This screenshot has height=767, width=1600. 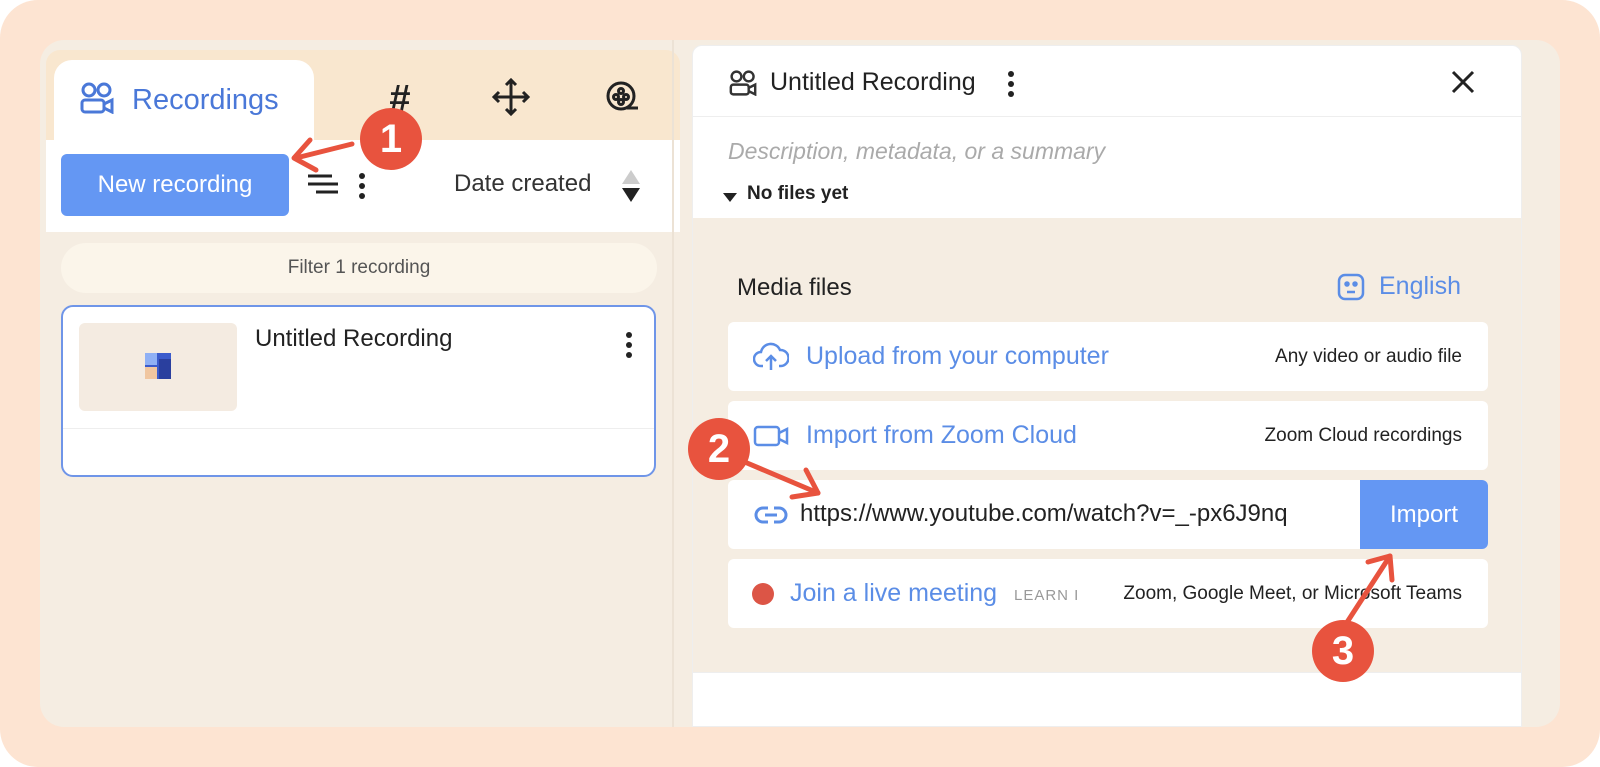 What do you see at coordinates (873, 82) in the screenshot?
I see `recording-detail-title: Untitled Recording` at bounding box center [873, 82].